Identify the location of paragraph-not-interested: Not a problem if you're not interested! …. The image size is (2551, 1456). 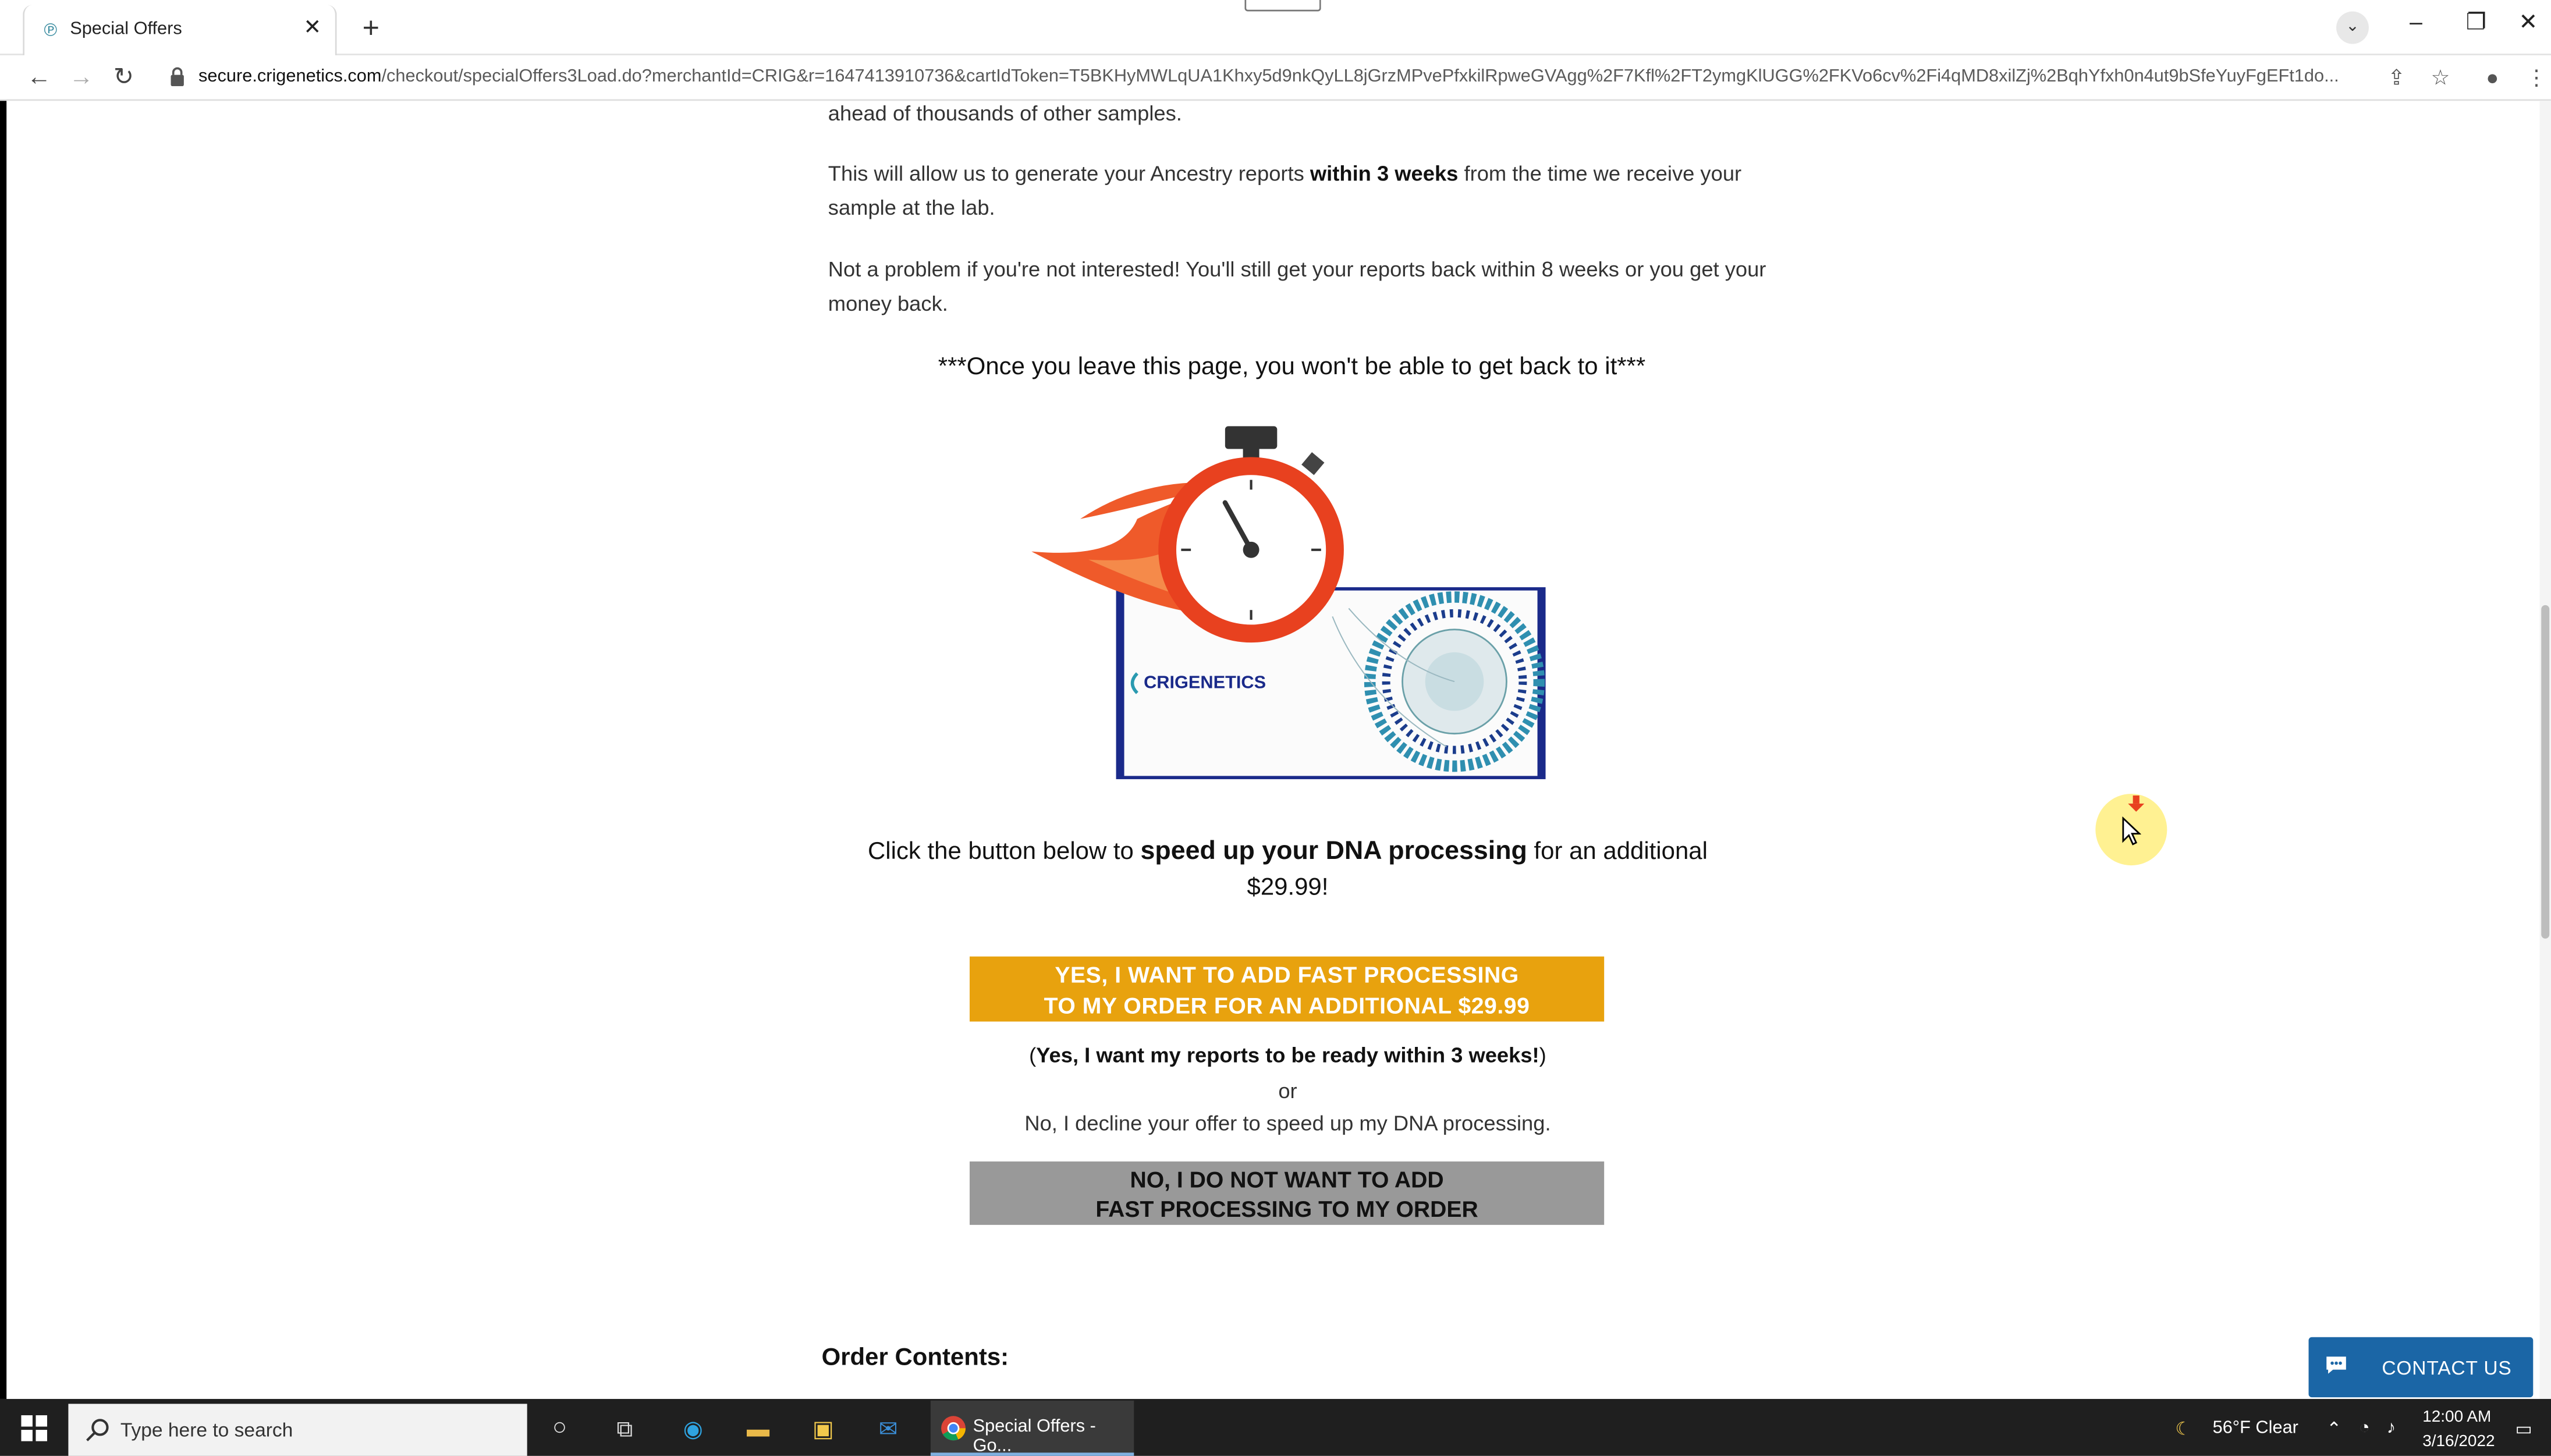
(1297, 286).